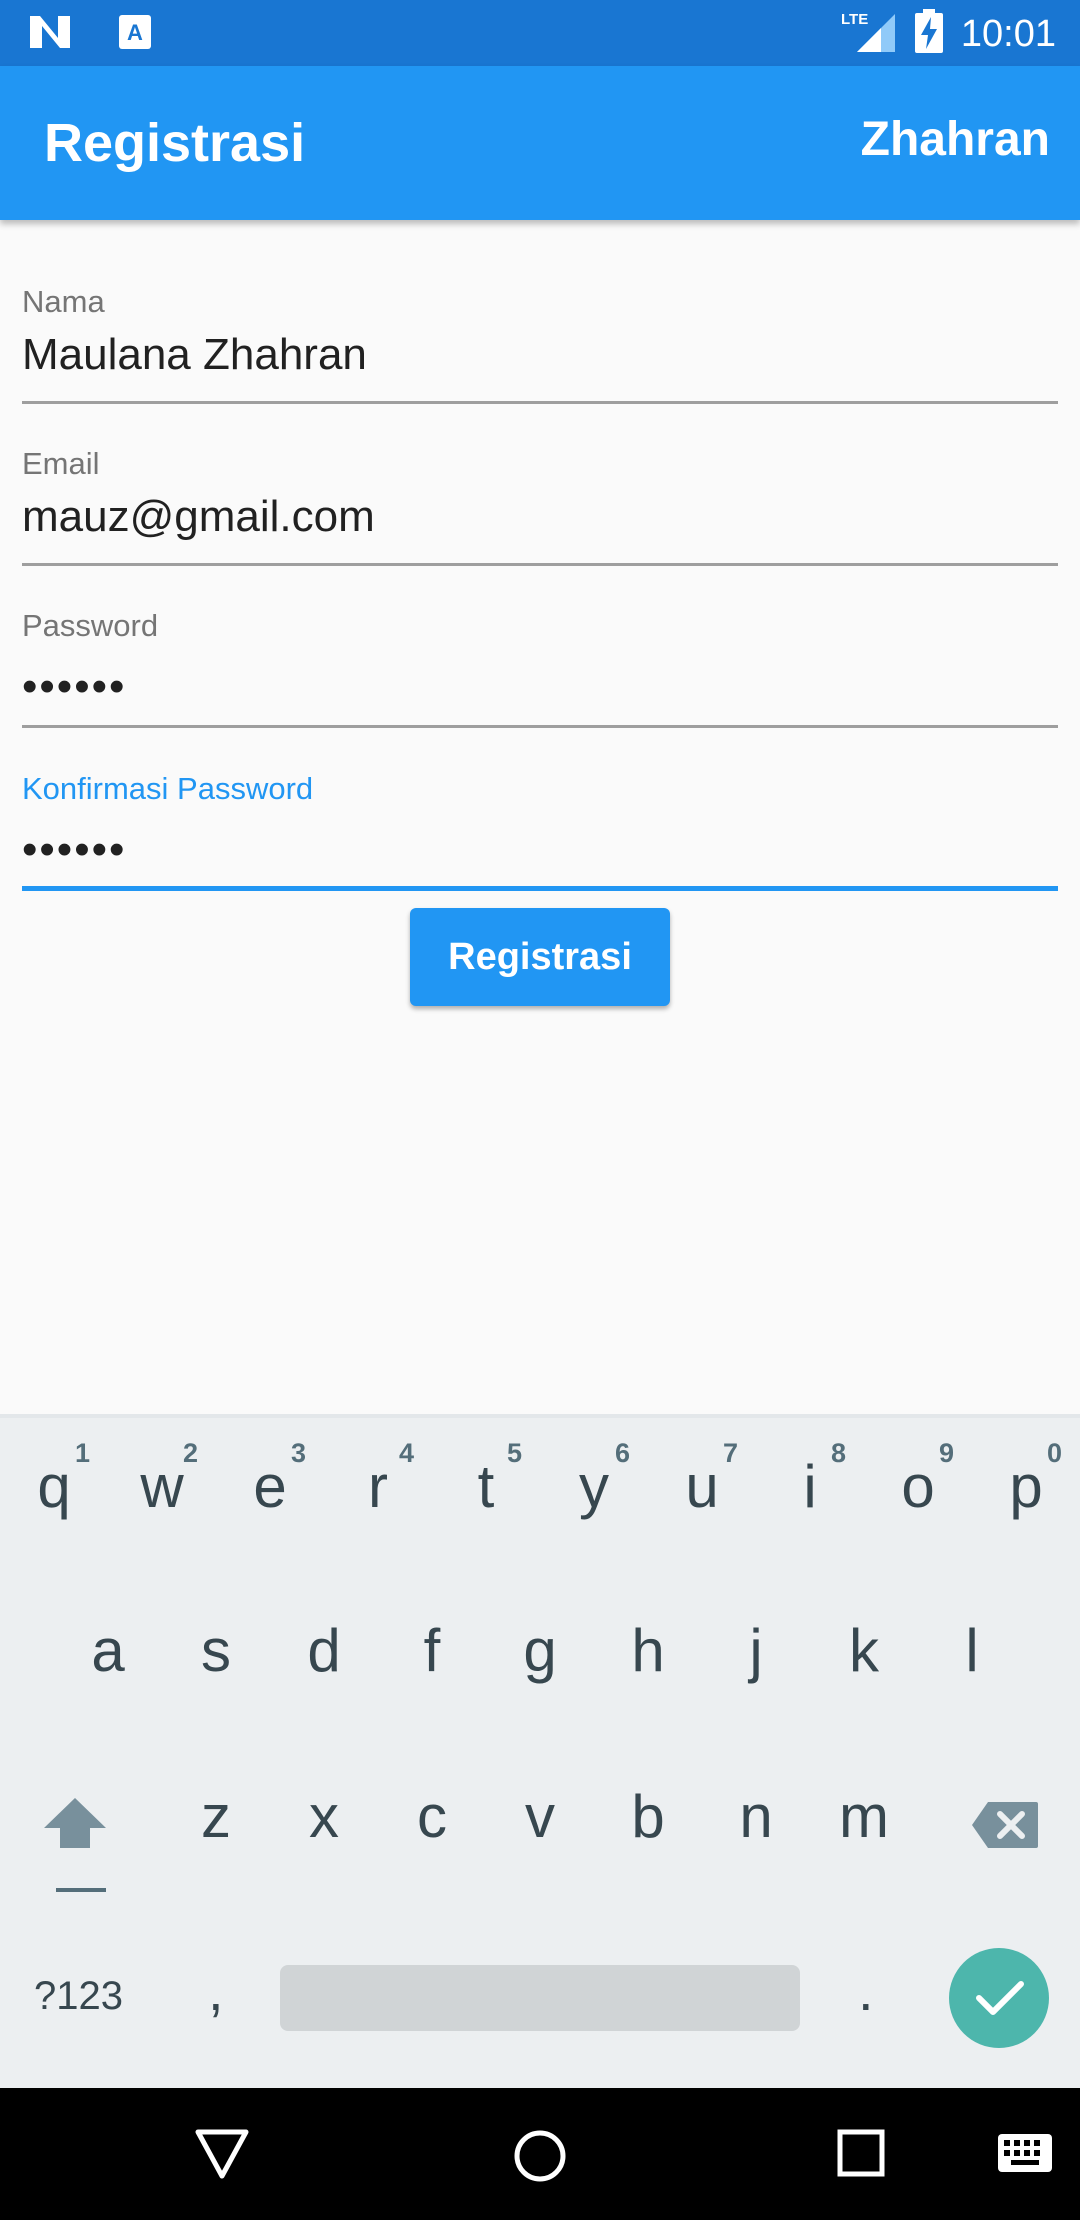 Image resolution: width=1080 pixels, height=2220 pixels. What do you see at coordinates (194, 355) in the screenshot?
I see `name-input: Maulana Zhahran` at bounding box center [194, 355].